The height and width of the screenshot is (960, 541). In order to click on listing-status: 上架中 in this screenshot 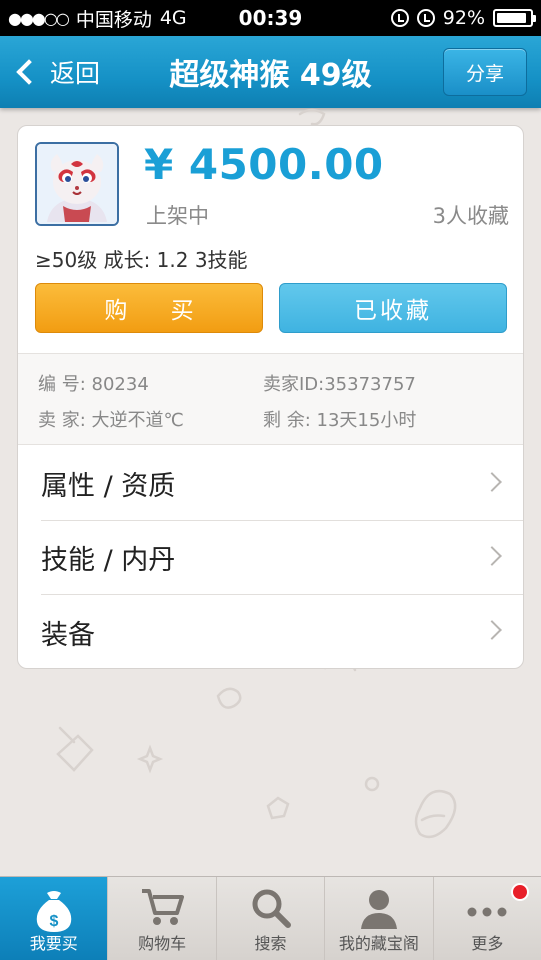, I will do `click(177, 216)`.